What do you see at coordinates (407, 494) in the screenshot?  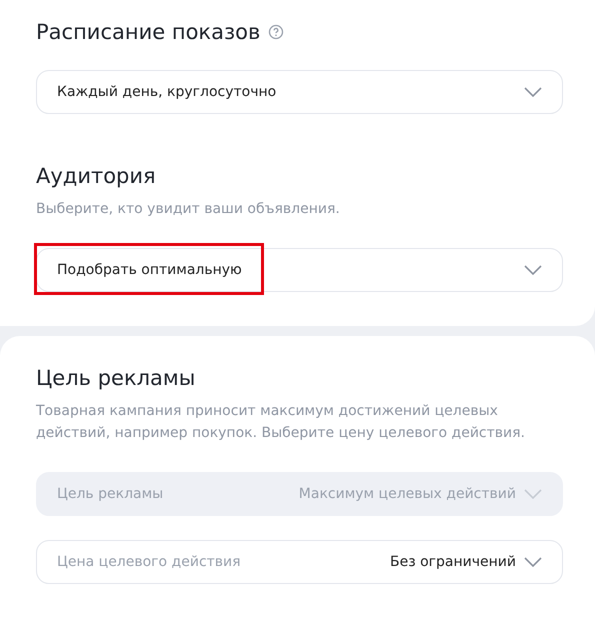 I see `selected-value: Максимум целевых действий` at bounding box center [407, 494].